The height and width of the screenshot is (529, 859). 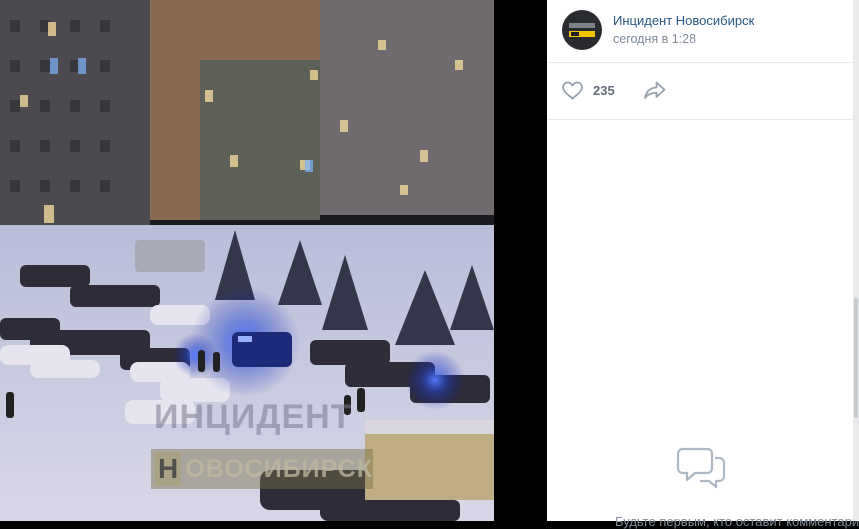 I want to click on watermark-banner: Н ОВОСИБИРСК, so click(x=262, y=469).